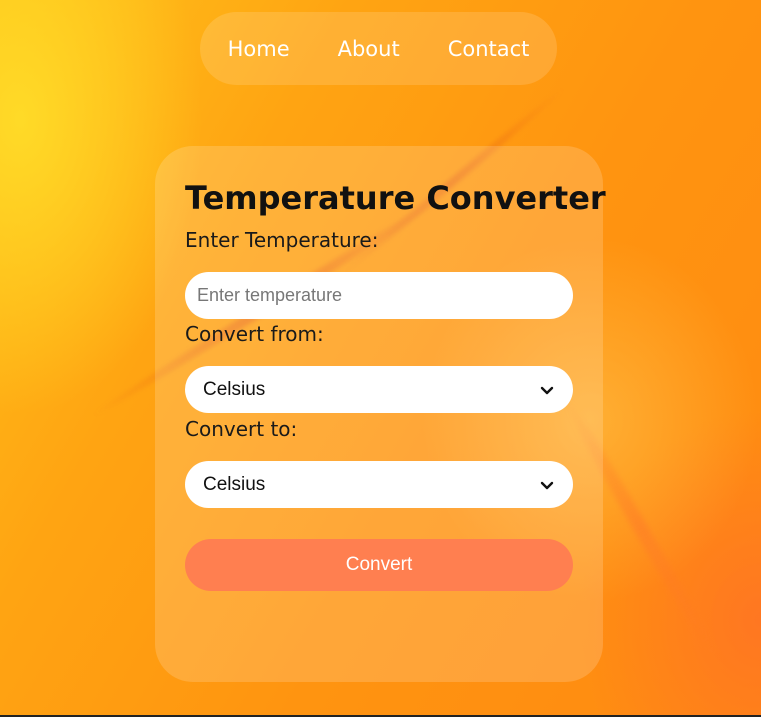 This screenshot has height=717, width=761. Describe the element at coordinates (379, 565) in the screenshot. I see `convert-button: Convert` at that location.